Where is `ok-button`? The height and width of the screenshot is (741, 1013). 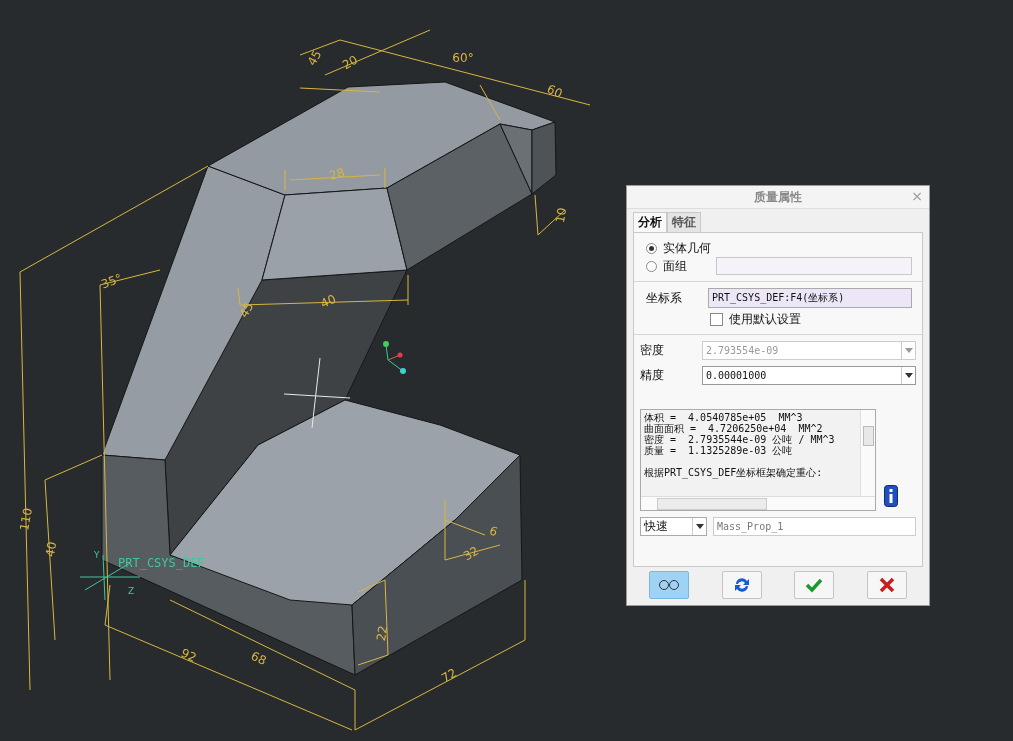
ok-button is located at coordinates (814, 585).